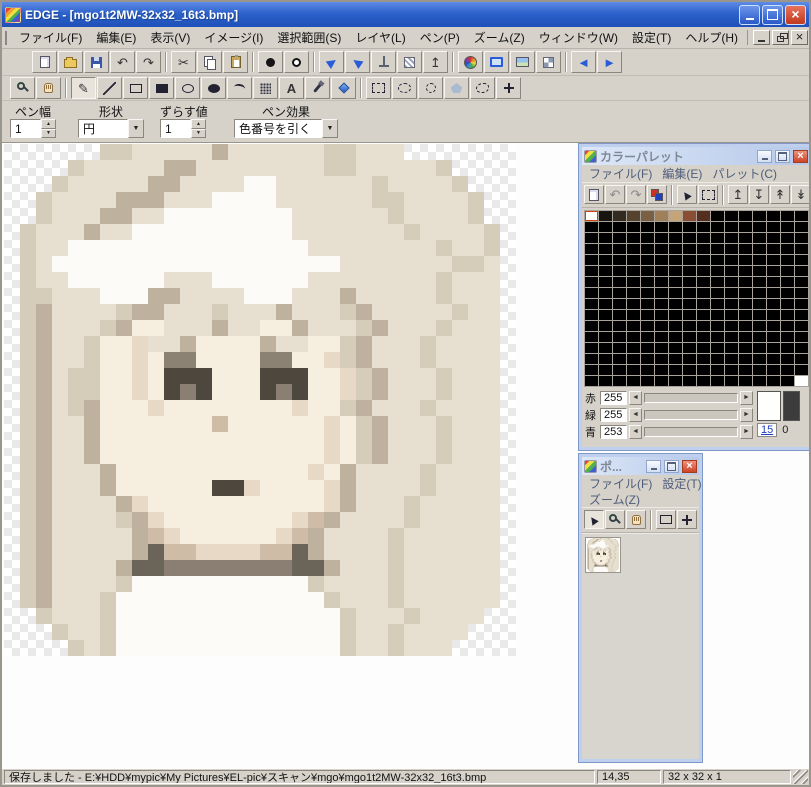  What do you see at coordinates (383, 62) in the screenshot?
I see `measure-button` at bounding box center [383, 62].